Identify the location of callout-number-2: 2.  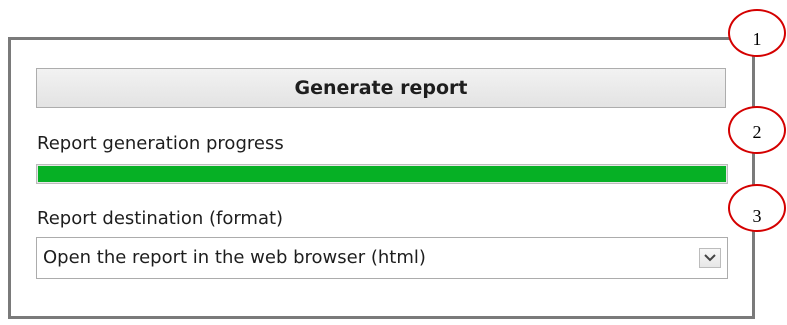
(757, 132).